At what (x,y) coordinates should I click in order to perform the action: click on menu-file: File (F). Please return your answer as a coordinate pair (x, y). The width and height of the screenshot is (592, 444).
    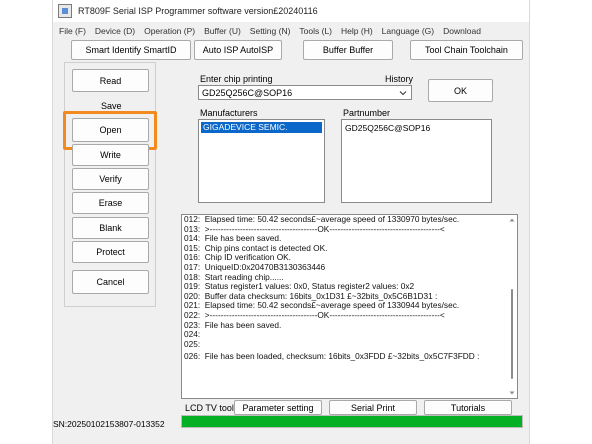
    Looking at the image, I should click on (72, 31).